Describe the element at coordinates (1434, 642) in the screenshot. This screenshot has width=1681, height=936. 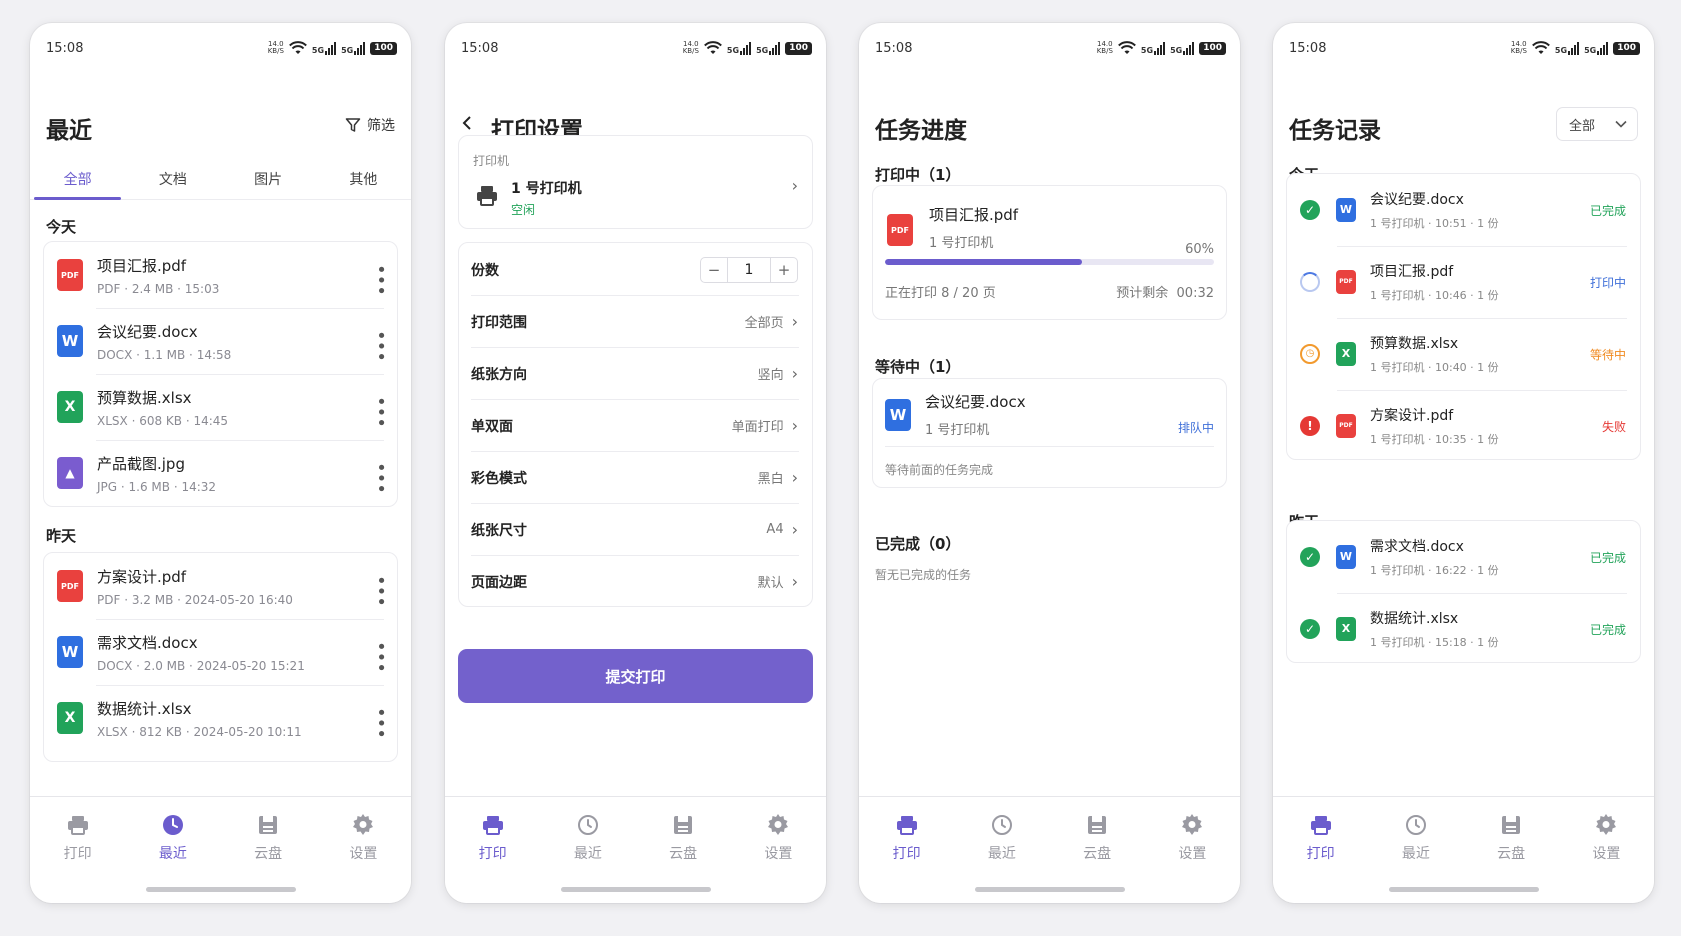
I see `record-meta: 1 号打印机 · 15:18 · 1 份` at that location.